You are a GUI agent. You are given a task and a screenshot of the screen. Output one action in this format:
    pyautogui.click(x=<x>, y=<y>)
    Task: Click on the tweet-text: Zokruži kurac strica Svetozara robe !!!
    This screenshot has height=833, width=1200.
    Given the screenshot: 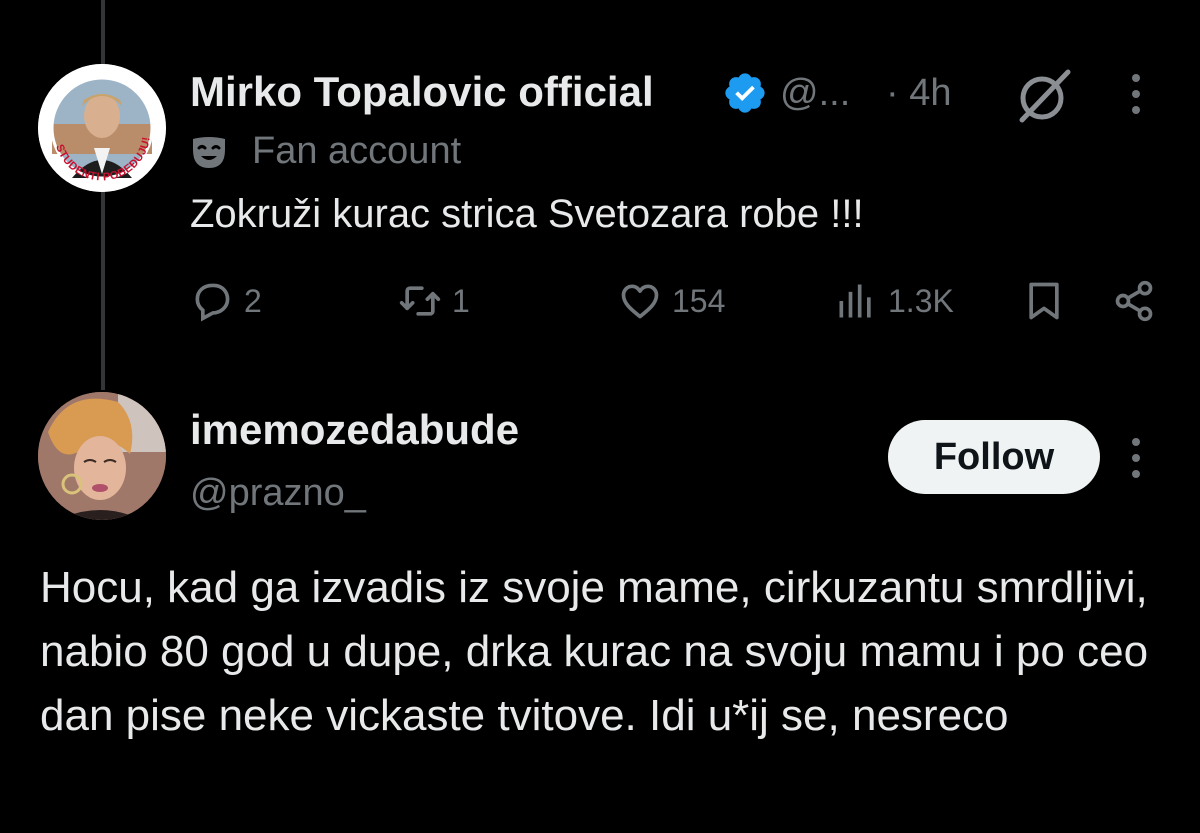 What is the action you would take?
    pyautogui.click(x=527, y=214)
    